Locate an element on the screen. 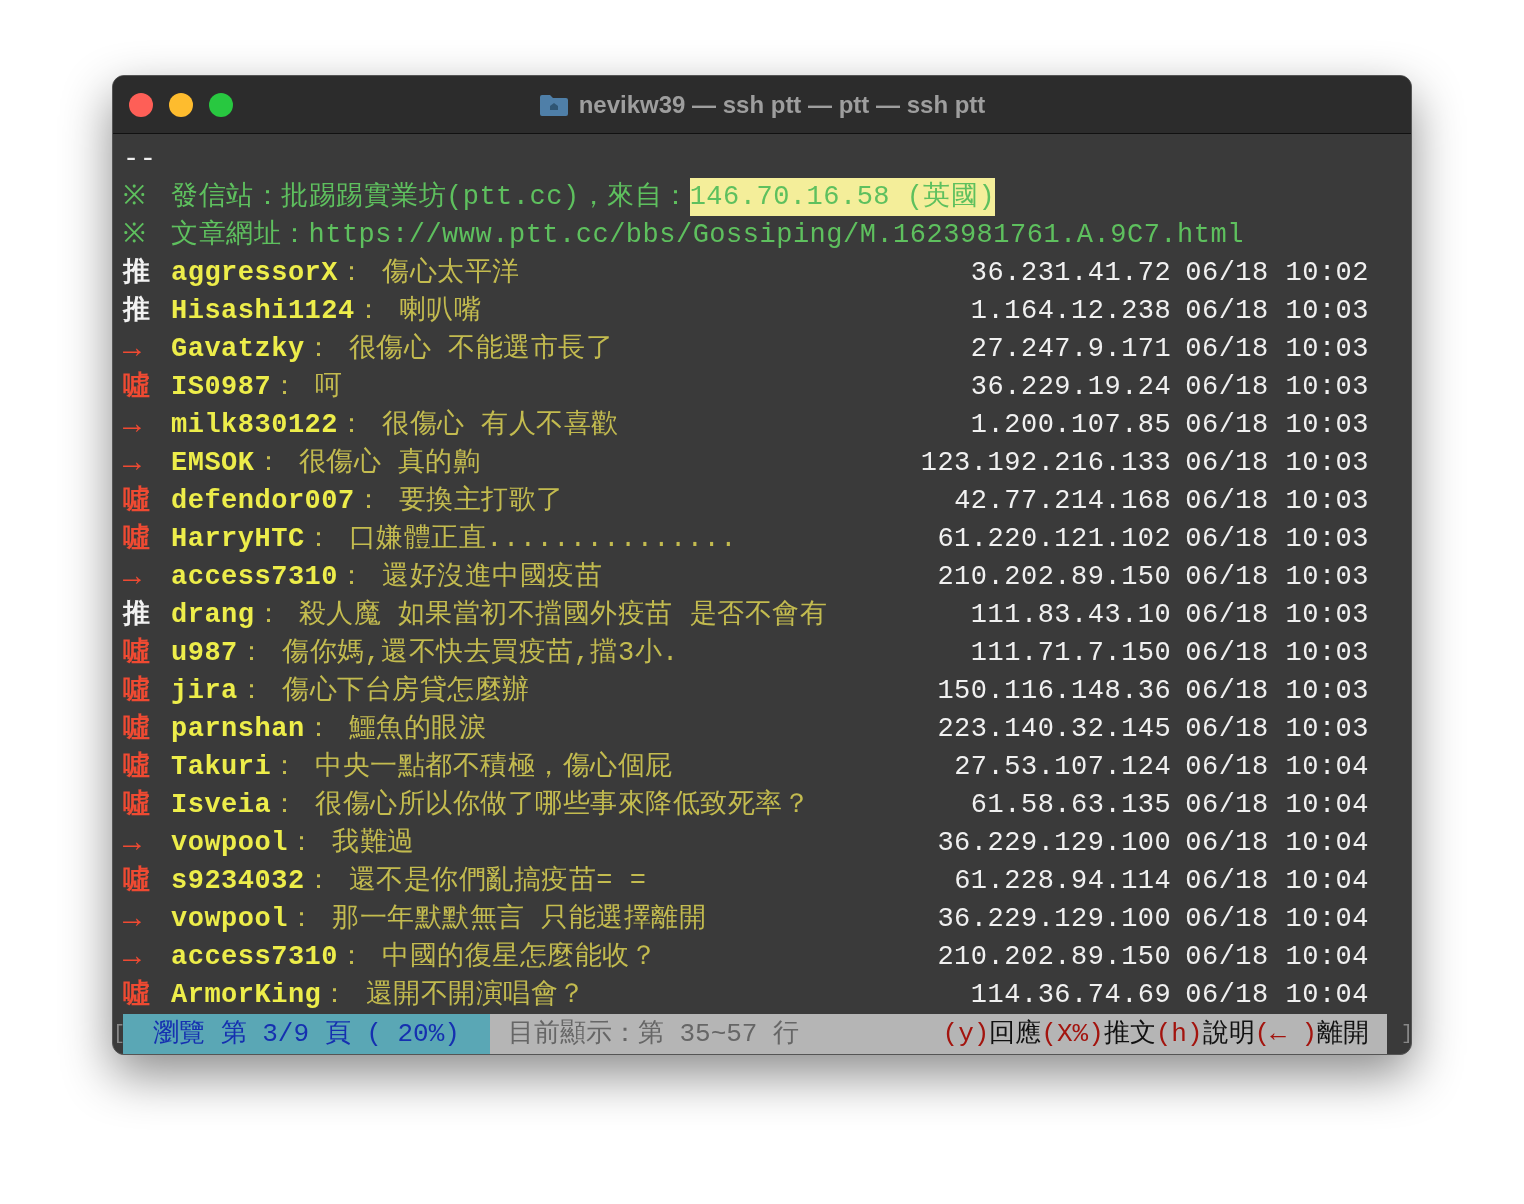  comment-text: ： 殺人魔 如果當初不擋國外疫苗 是否不會有 is located at coordinates (541, 615).